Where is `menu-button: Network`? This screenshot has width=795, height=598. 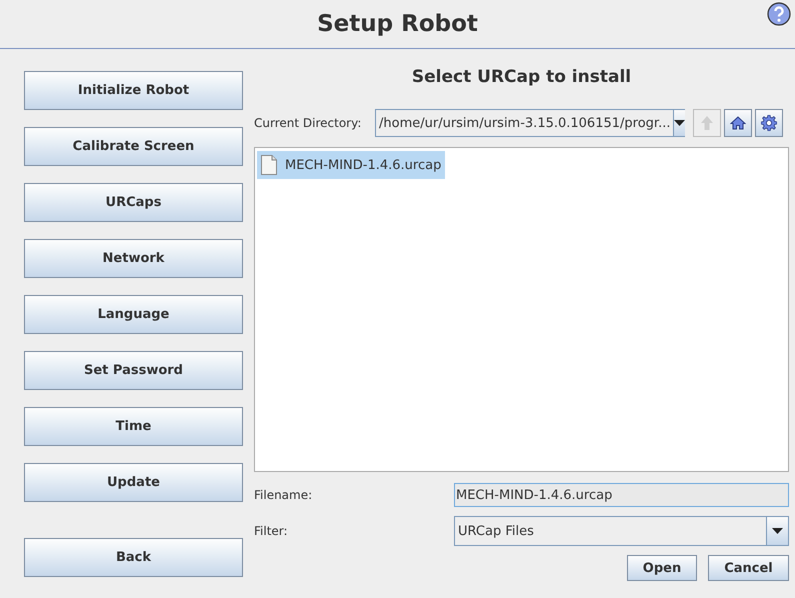 menu-button: Network is located at coordinates (133, 258).